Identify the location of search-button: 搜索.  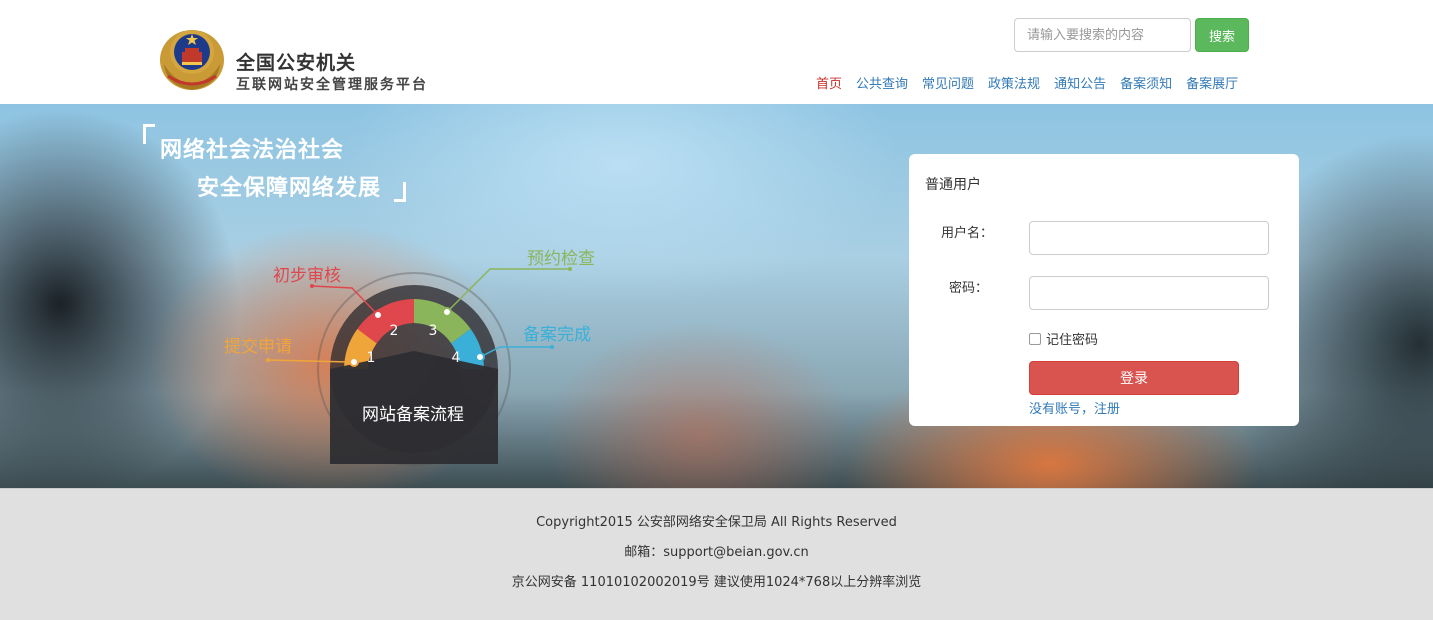
(1222, 35).